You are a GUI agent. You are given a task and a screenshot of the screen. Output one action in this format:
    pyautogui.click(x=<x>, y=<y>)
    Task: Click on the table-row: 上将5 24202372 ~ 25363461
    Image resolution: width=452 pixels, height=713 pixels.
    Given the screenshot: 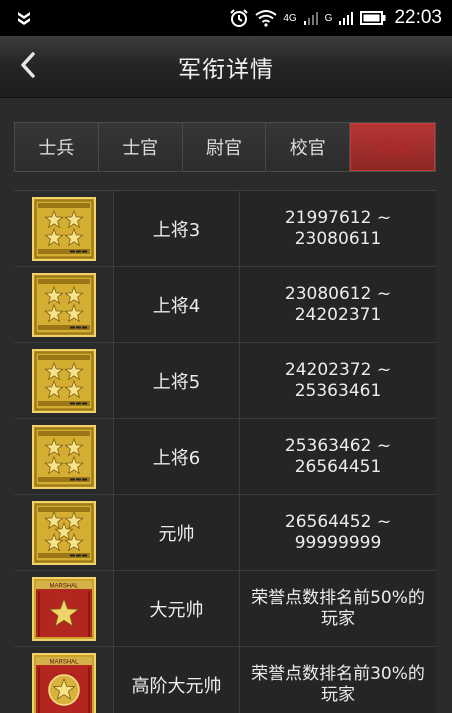 What is the action you would take?
    pyautogui.click(x=225, y=381)
    